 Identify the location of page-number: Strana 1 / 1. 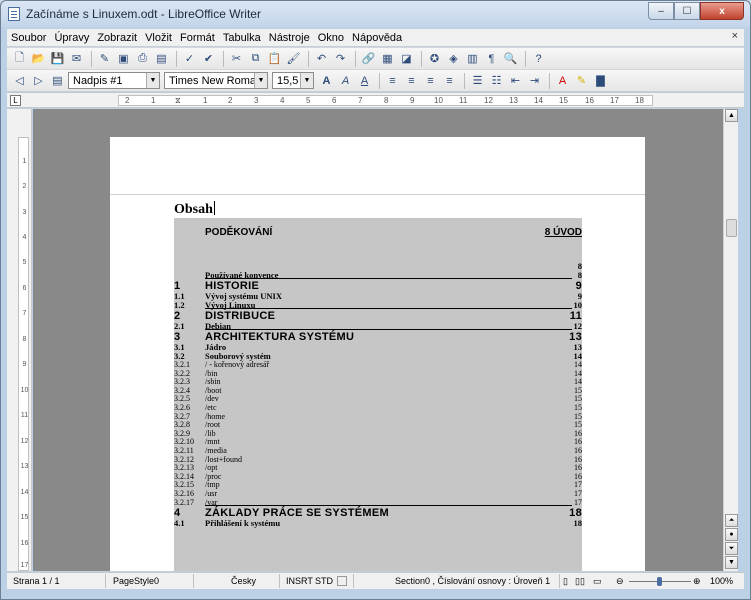
(36, 581).